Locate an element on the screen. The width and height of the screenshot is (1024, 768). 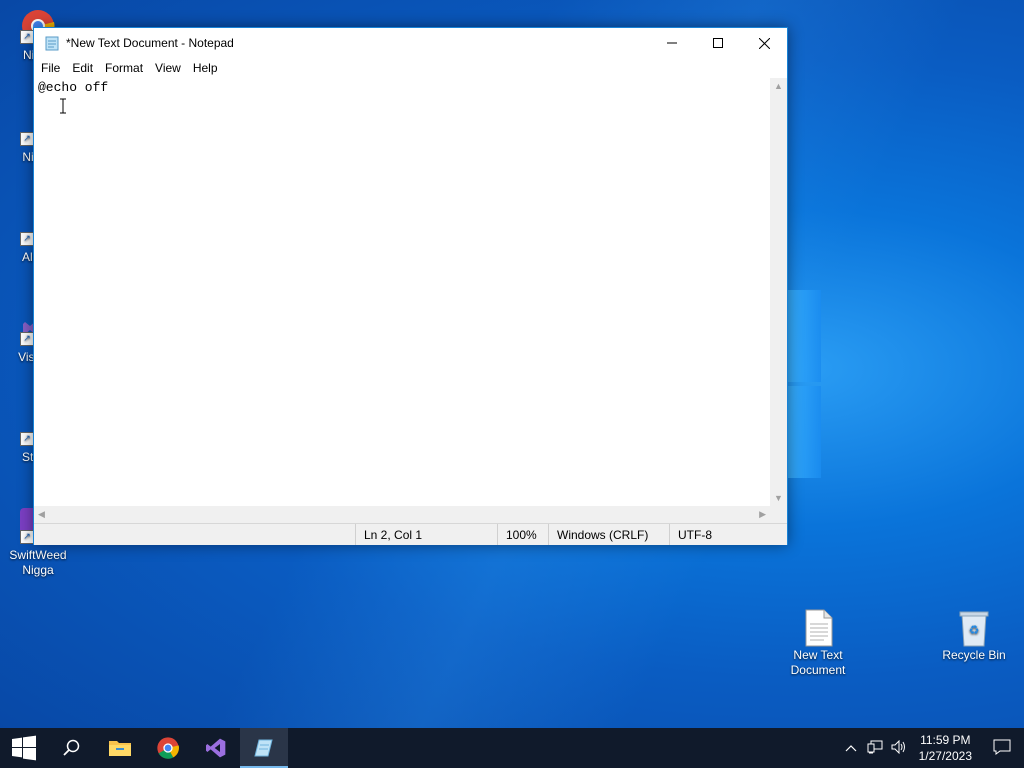
clock: 11:59 PM 1/27/2023 is located at coordinates (945, 748).